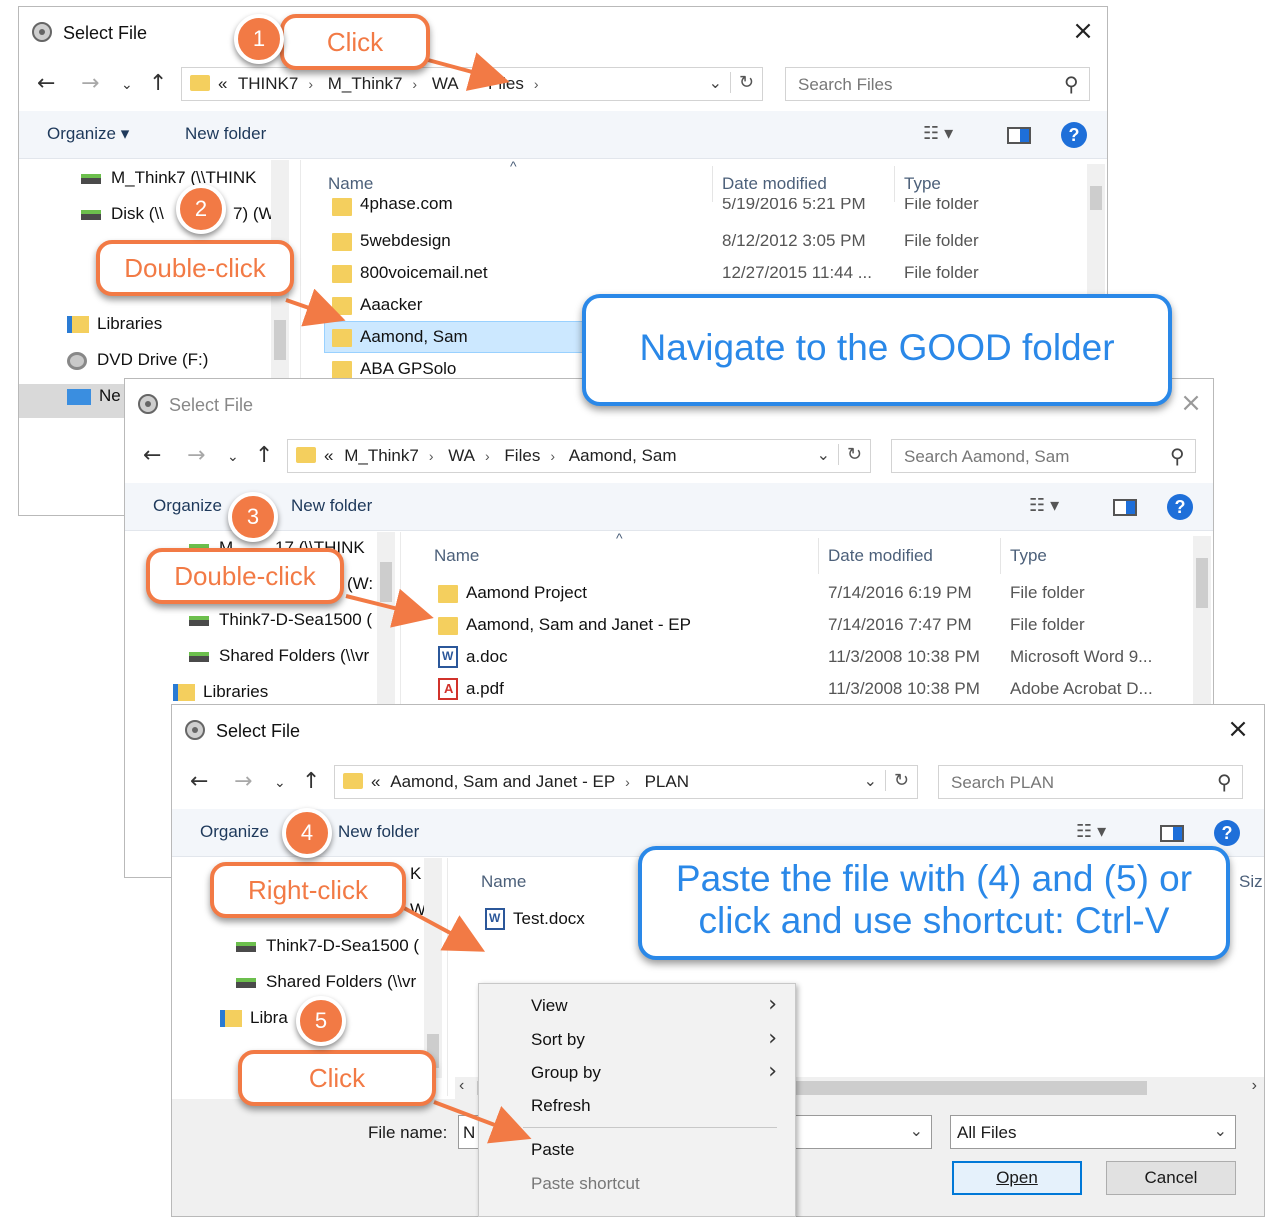  Describe the element at coordinates (1202, 626) in the screenshot. I see `list-scrollbar` at that location.